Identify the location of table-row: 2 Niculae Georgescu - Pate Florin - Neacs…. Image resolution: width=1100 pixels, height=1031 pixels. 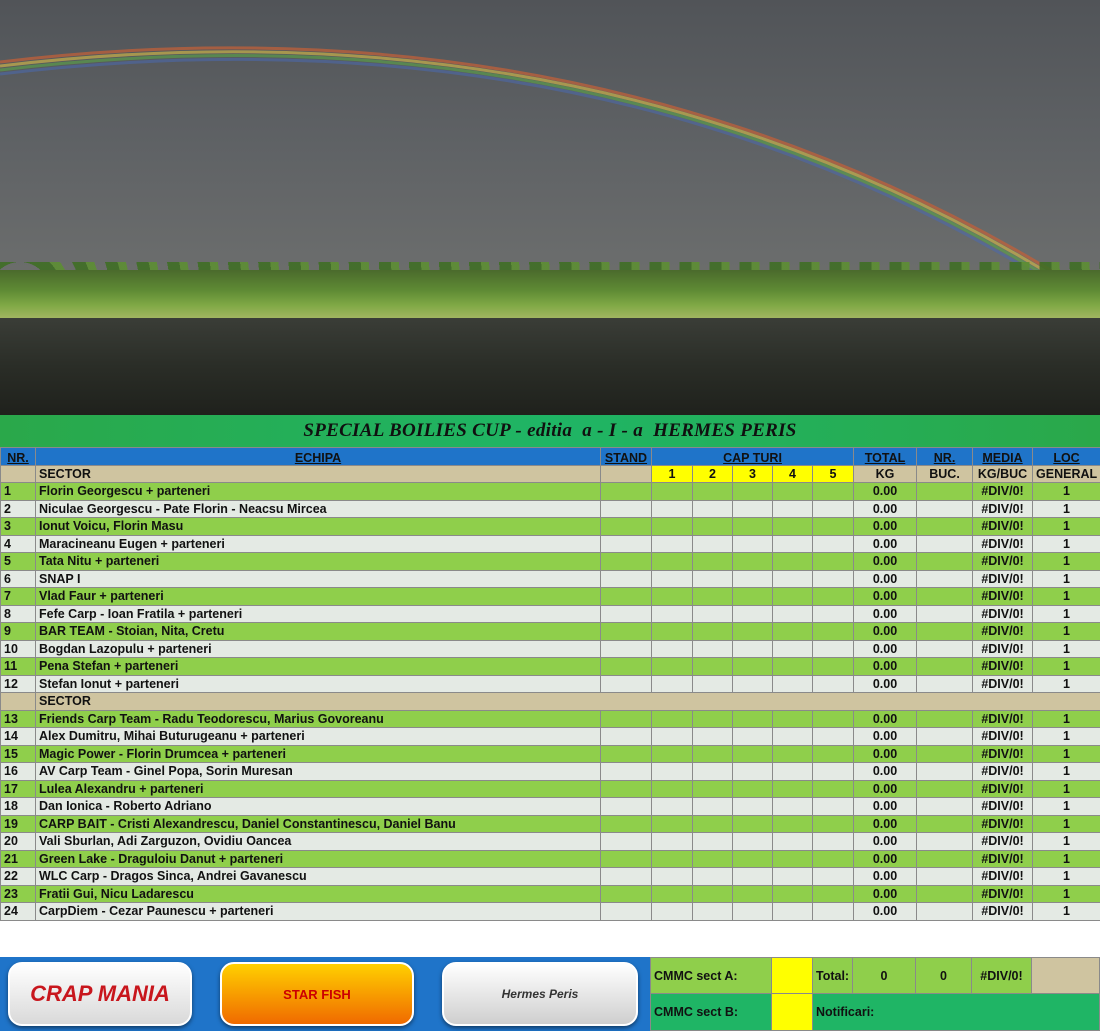
(550, 508).